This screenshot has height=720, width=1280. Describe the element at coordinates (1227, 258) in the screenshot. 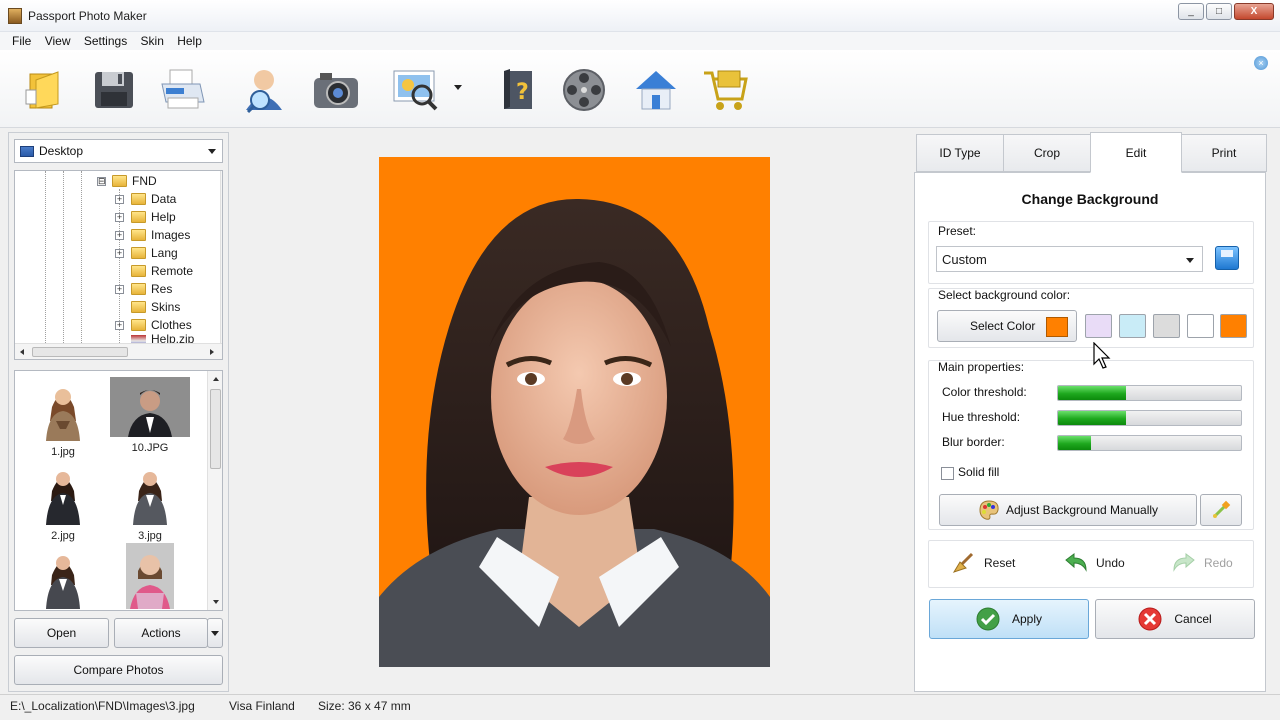

I see `save-preset-icon` at that location.